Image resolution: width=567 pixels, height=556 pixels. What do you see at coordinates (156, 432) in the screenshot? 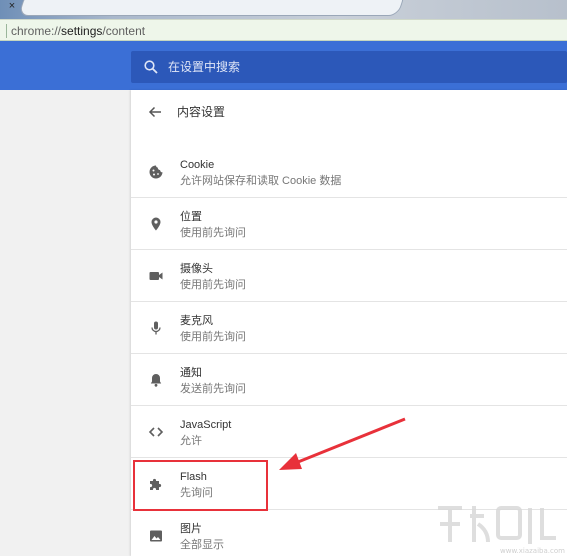
I see `code-icon` at bounding box center [156, 432].